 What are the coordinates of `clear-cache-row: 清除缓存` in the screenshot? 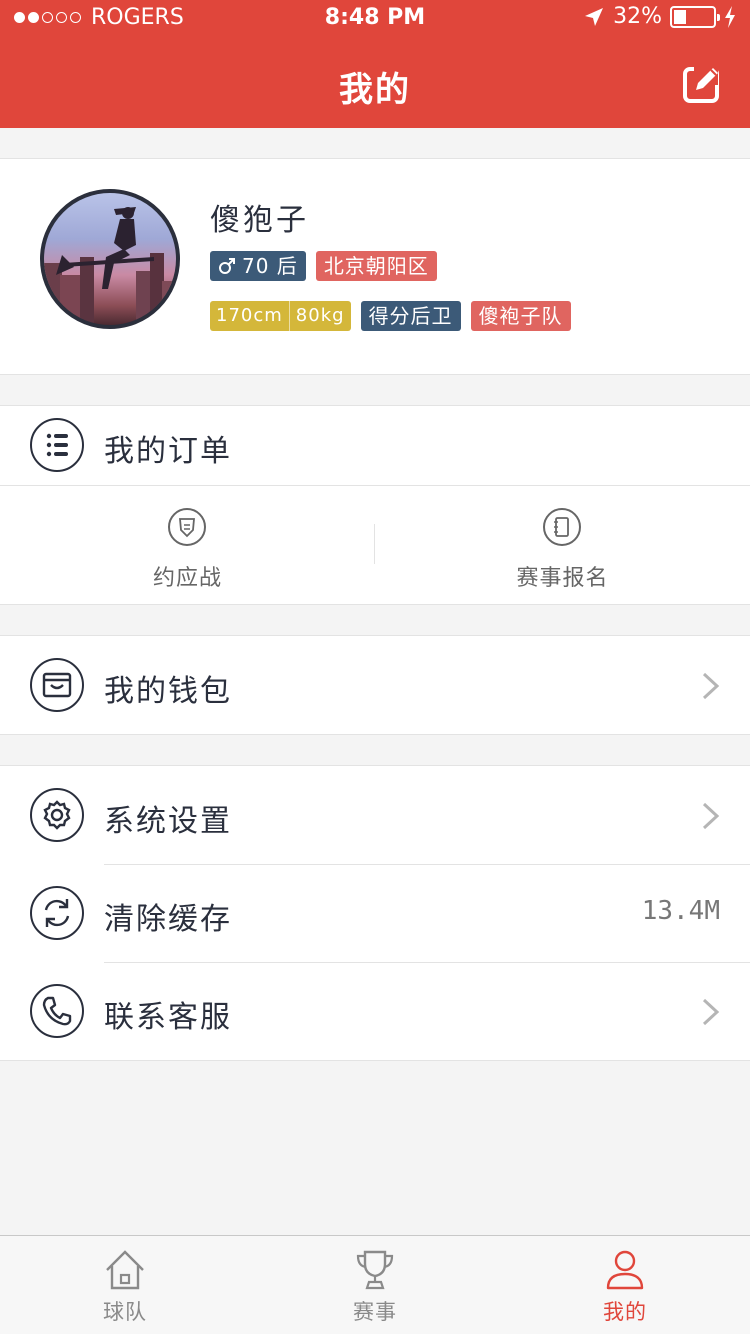 It's located at (375, 913).